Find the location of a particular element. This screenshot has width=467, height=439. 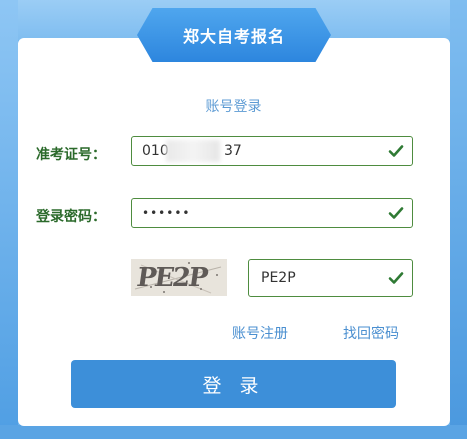

register-link: 账号注册 is located at coordinates (260, 333).